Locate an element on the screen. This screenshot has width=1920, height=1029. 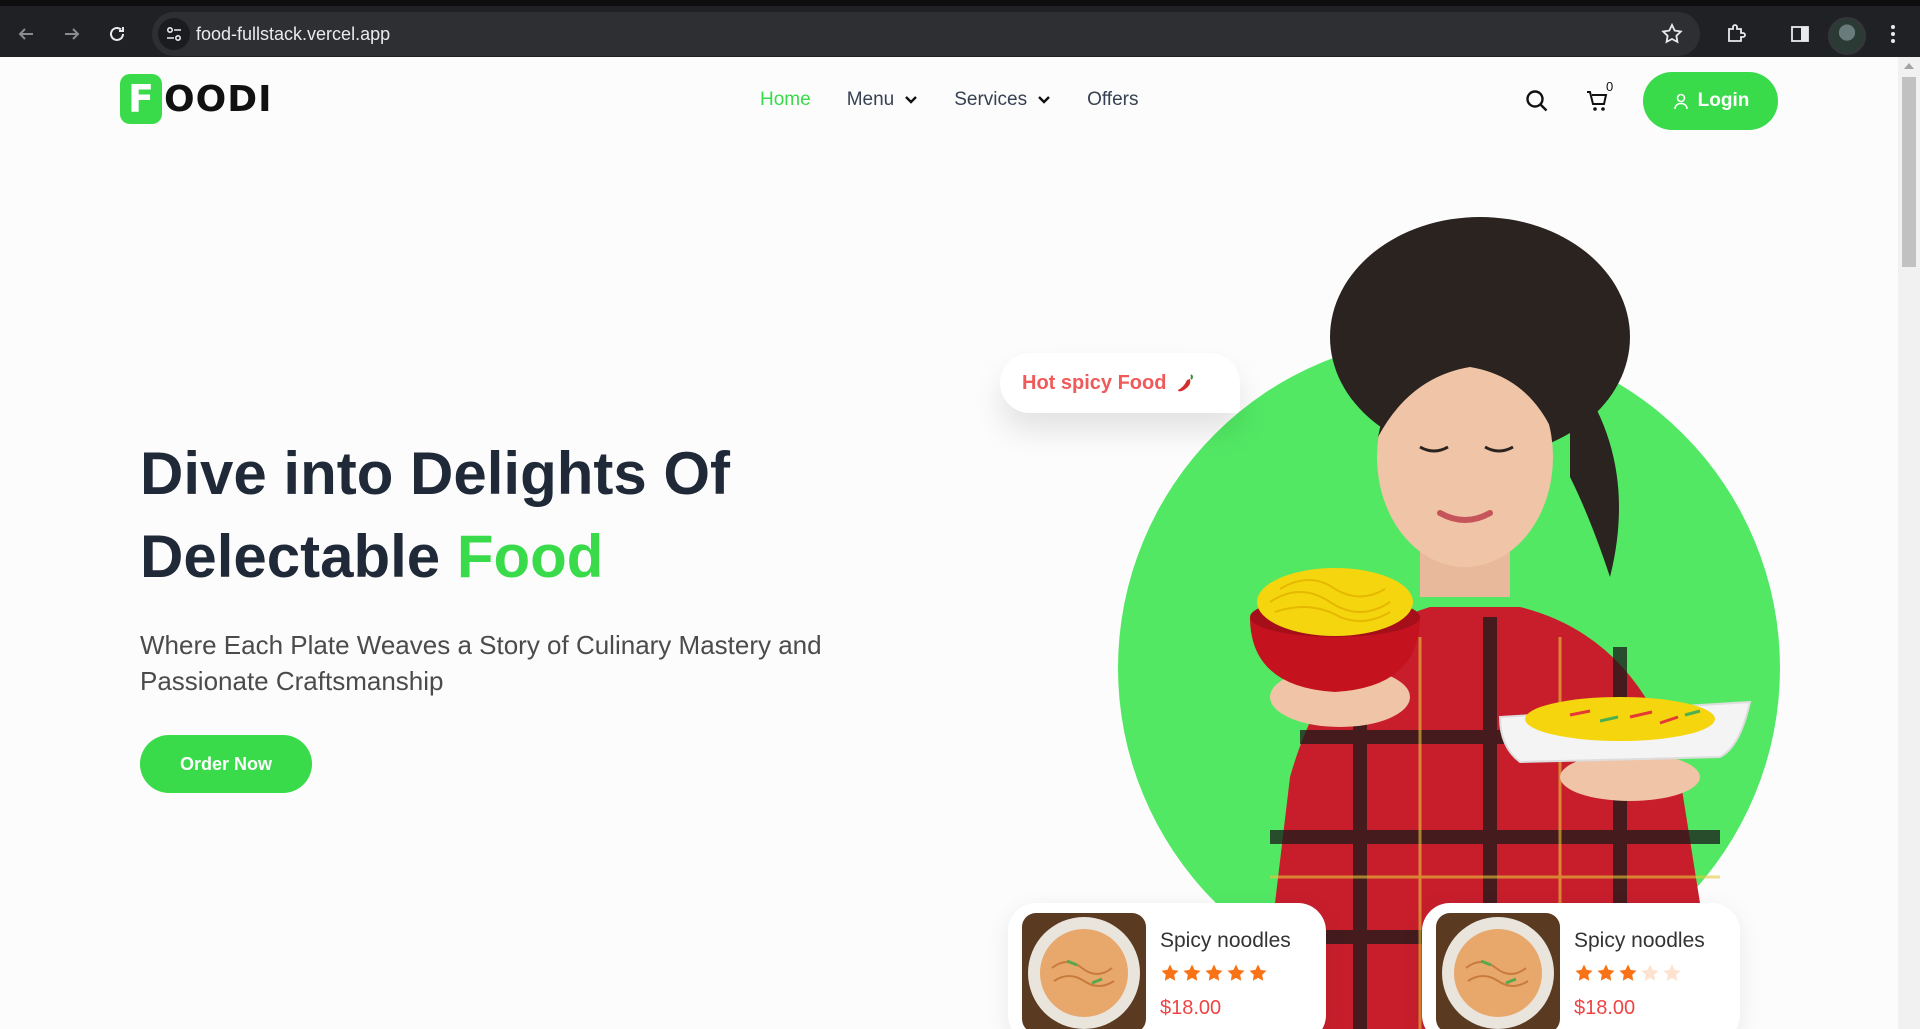
hero-title-line2: Delectable Food is located at coordinates (540, 556).